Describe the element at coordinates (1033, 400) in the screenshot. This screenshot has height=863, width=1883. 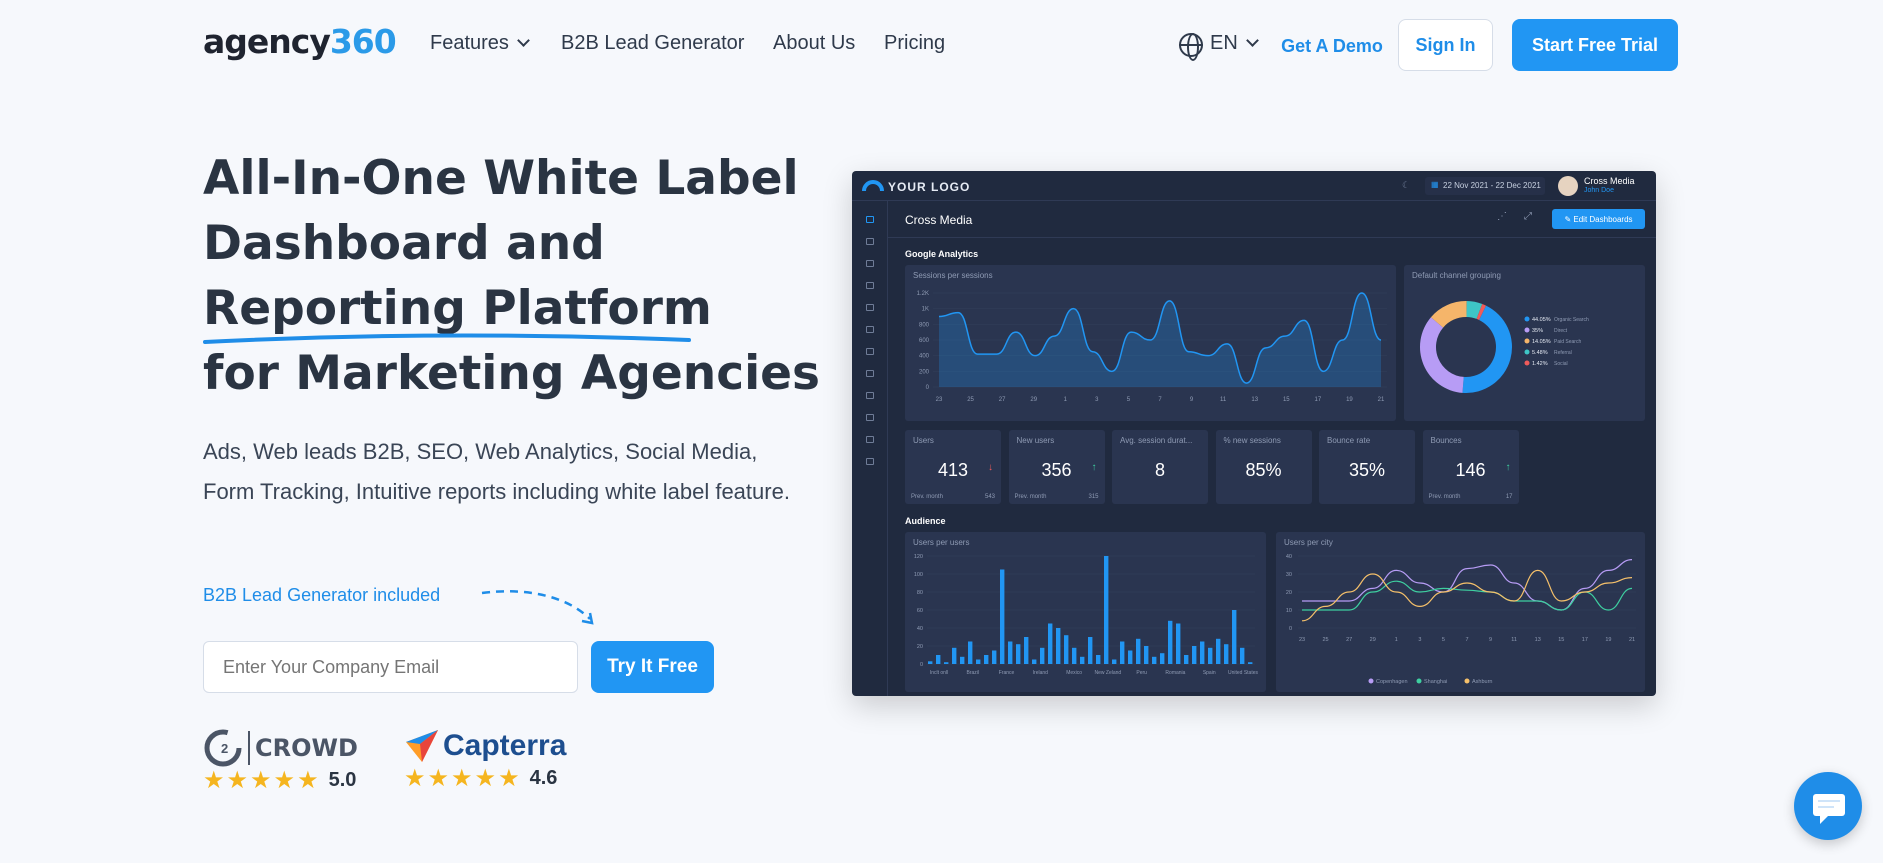
I see `x-tick-label: 29` at that location.